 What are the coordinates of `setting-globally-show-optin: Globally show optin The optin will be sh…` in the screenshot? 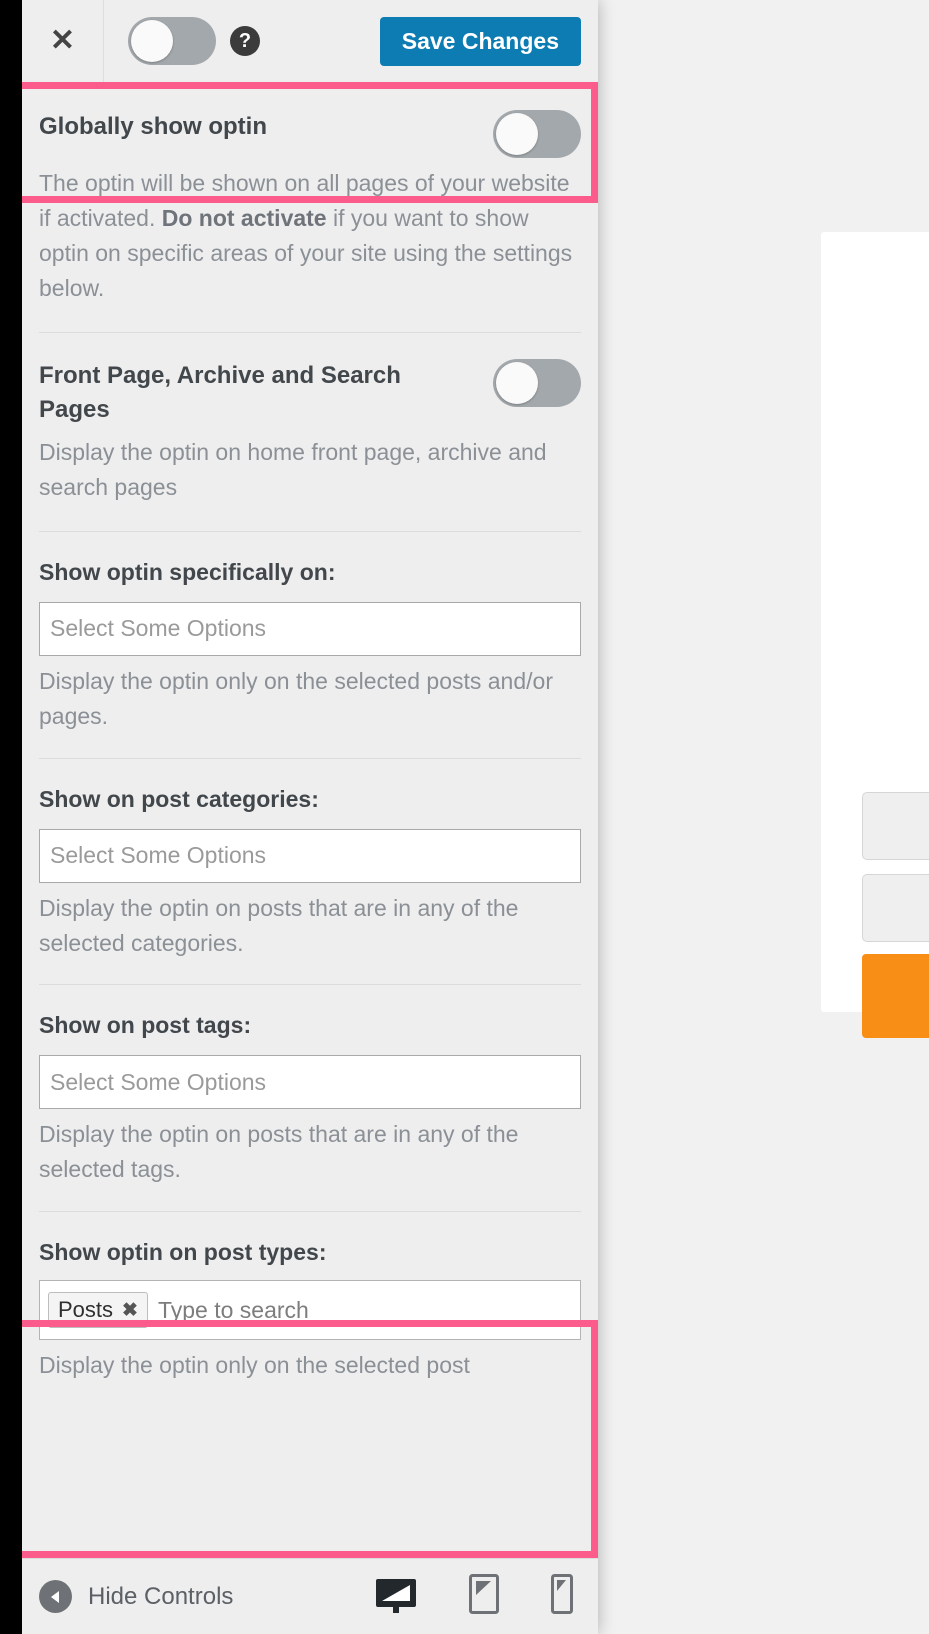 It's located at (310, 207).